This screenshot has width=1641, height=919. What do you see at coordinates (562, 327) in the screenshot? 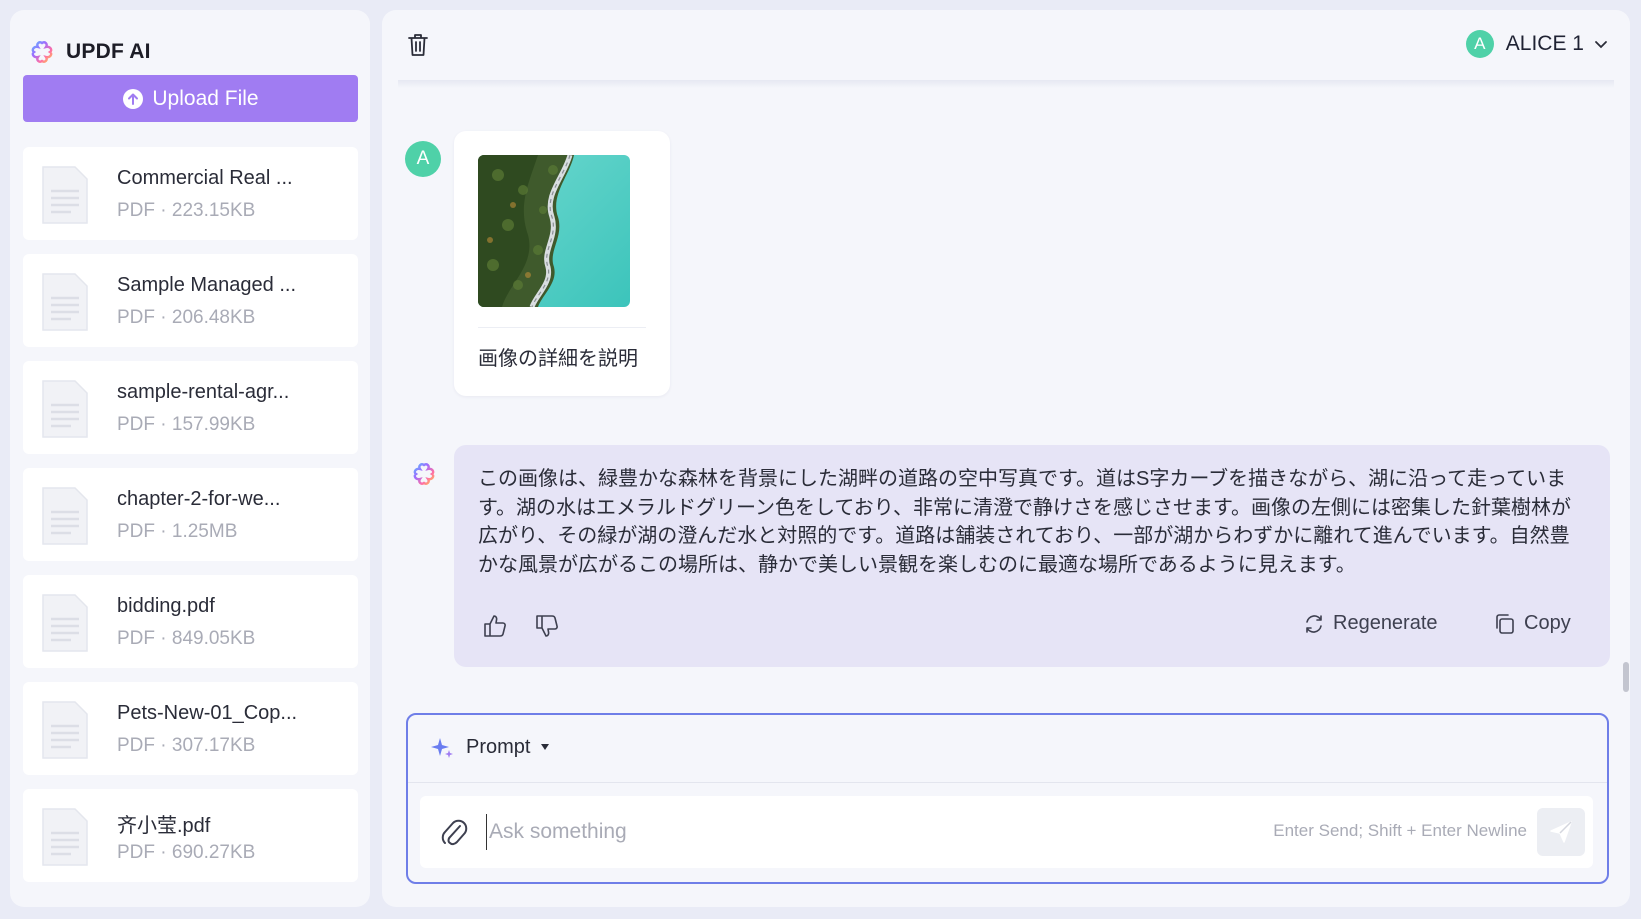
I see `message-divider` at bounding box center [562, 327].